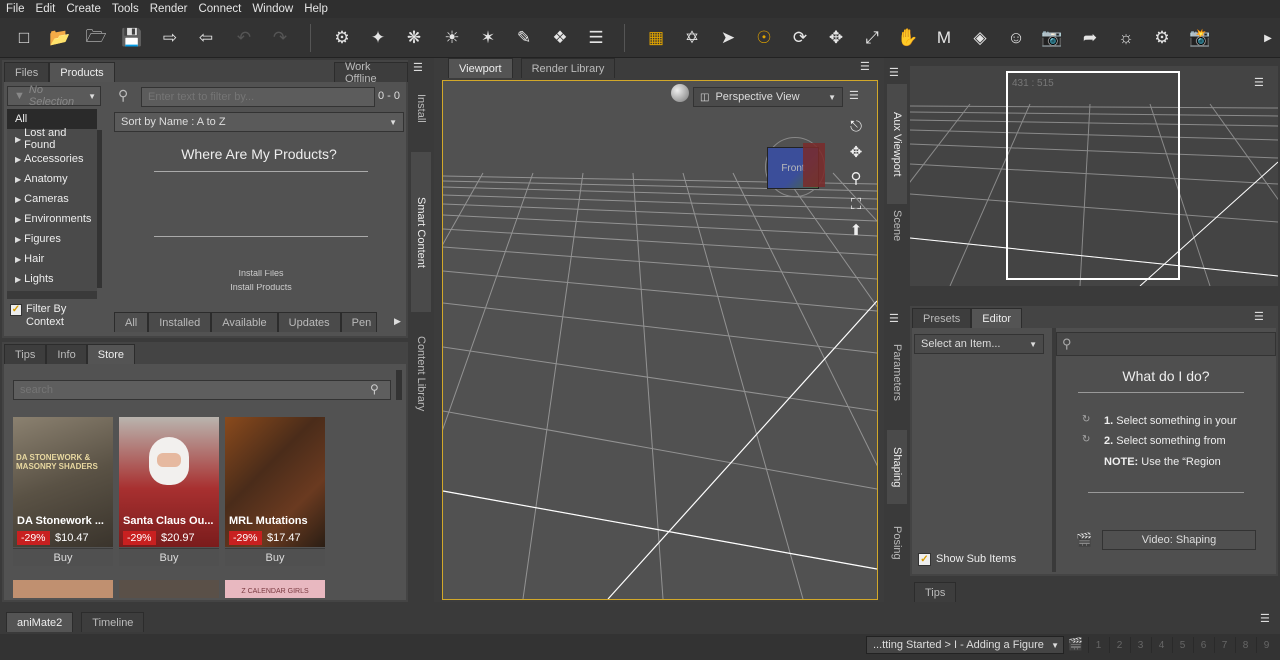 This screenshot has width=1280, height=660. I want to click on toolbar-overflow-icon: ▶, so click(1268, 38).